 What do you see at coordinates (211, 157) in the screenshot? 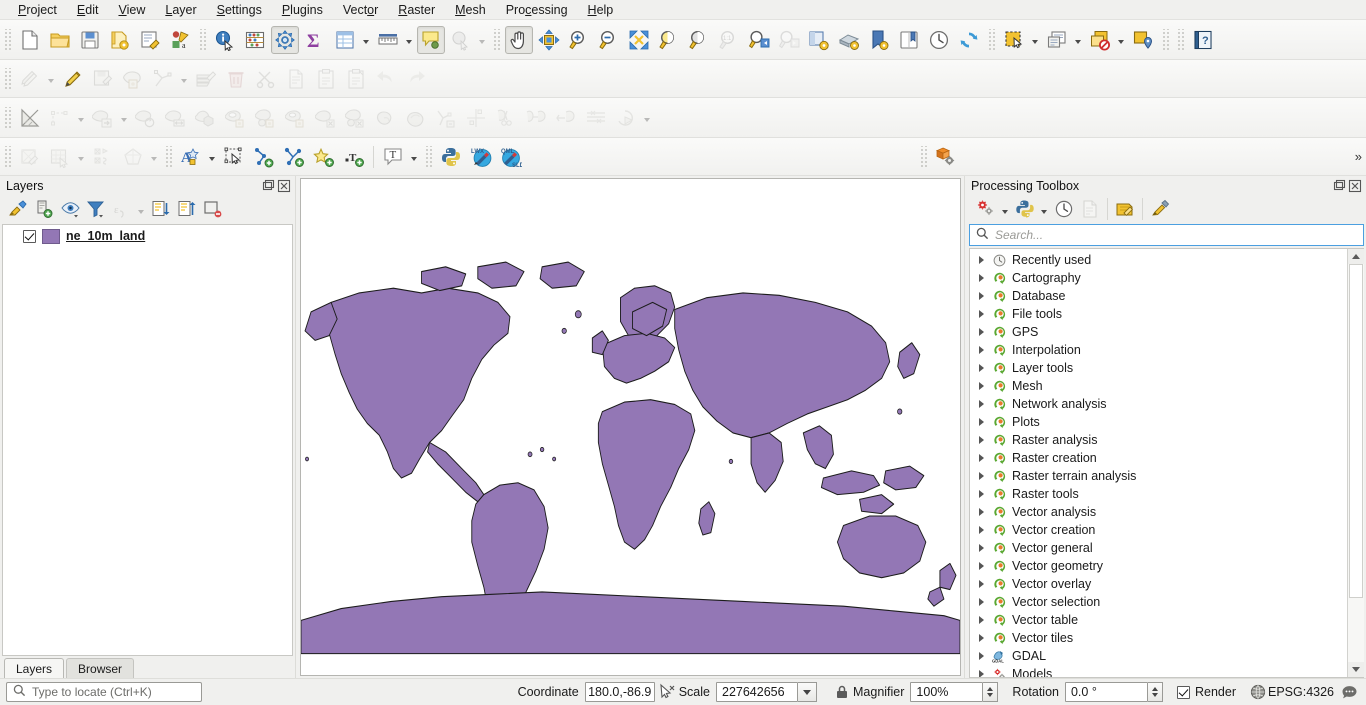
I see `label-dropdown-icon` at bounding box center [211, 157].